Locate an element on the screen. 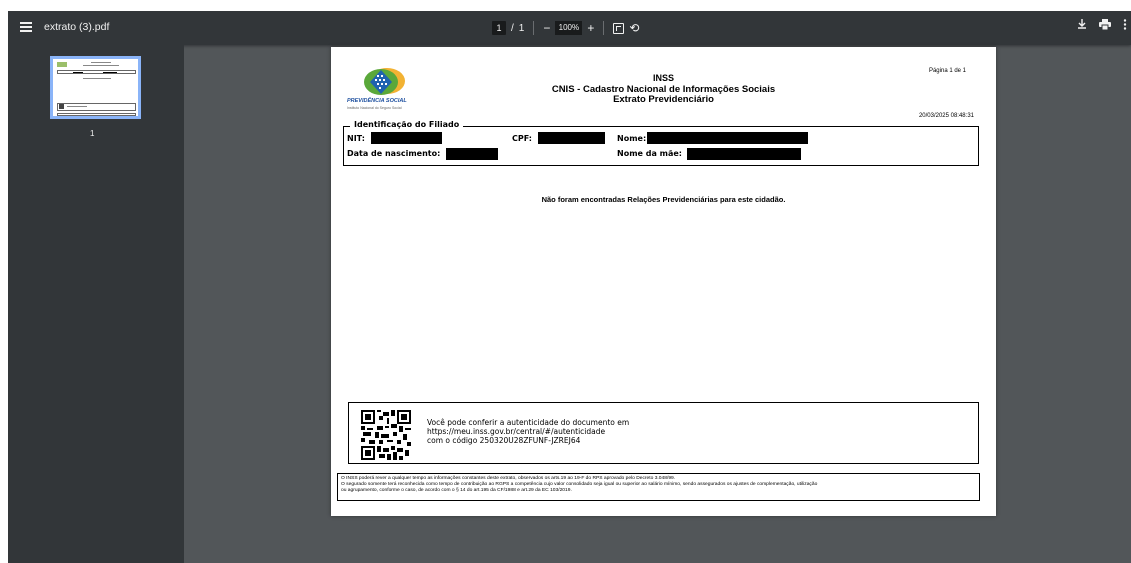 This screenshot has height=563, width=1131. page-zoom-controls: 1 / 1 − 100% + ⟲ is located at coordinates (565, 28).